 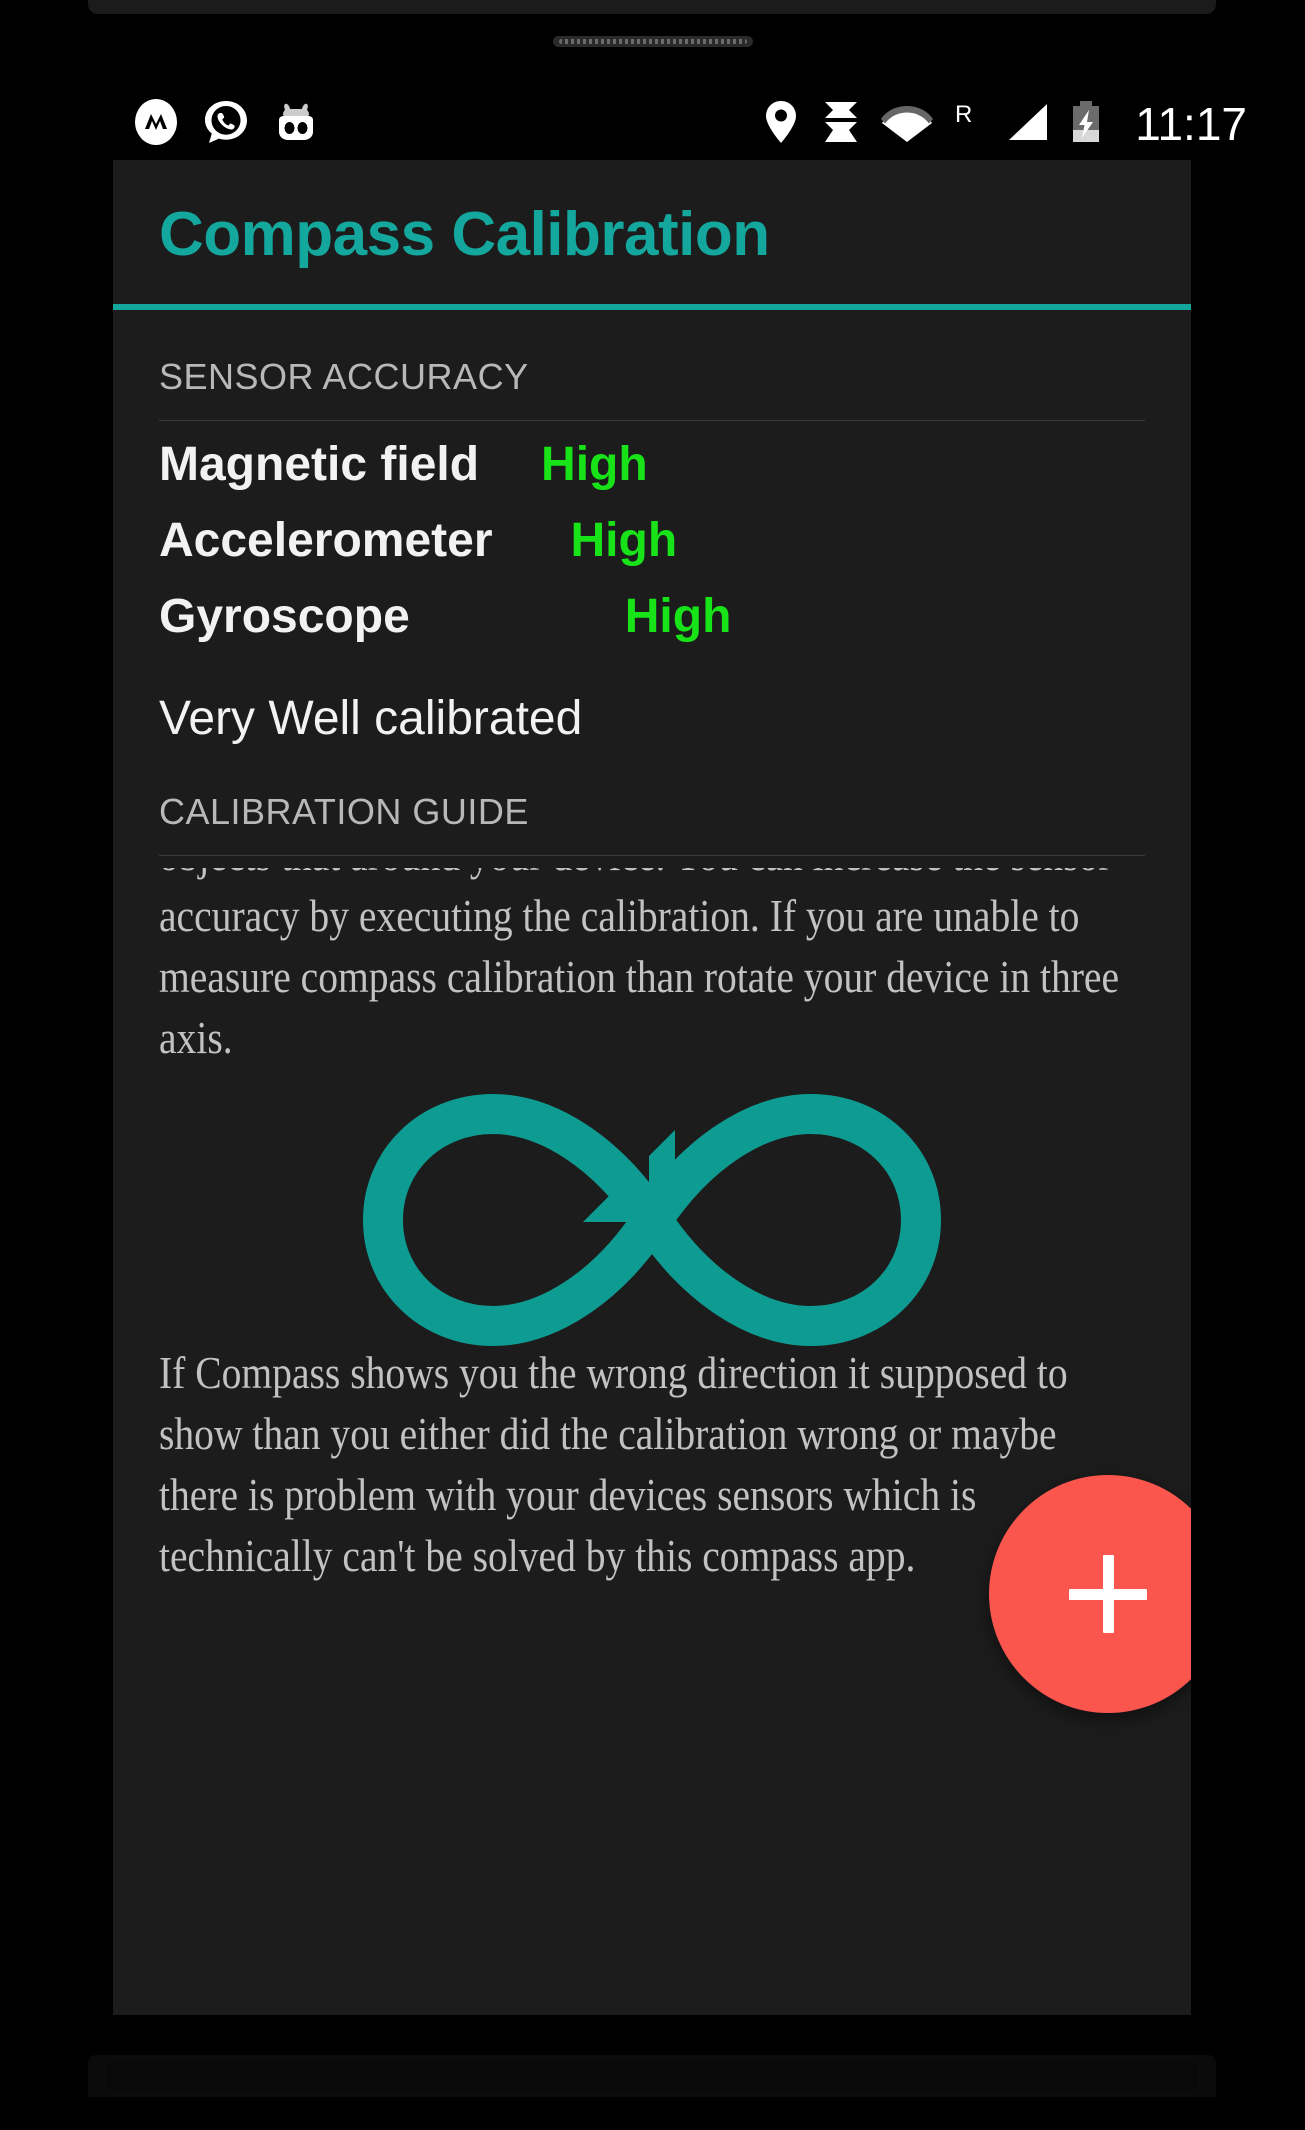 What do you see at coordinates (652, 7) in the screenshot?
I see `device-top-bezel` at bounding box center [652, 7].